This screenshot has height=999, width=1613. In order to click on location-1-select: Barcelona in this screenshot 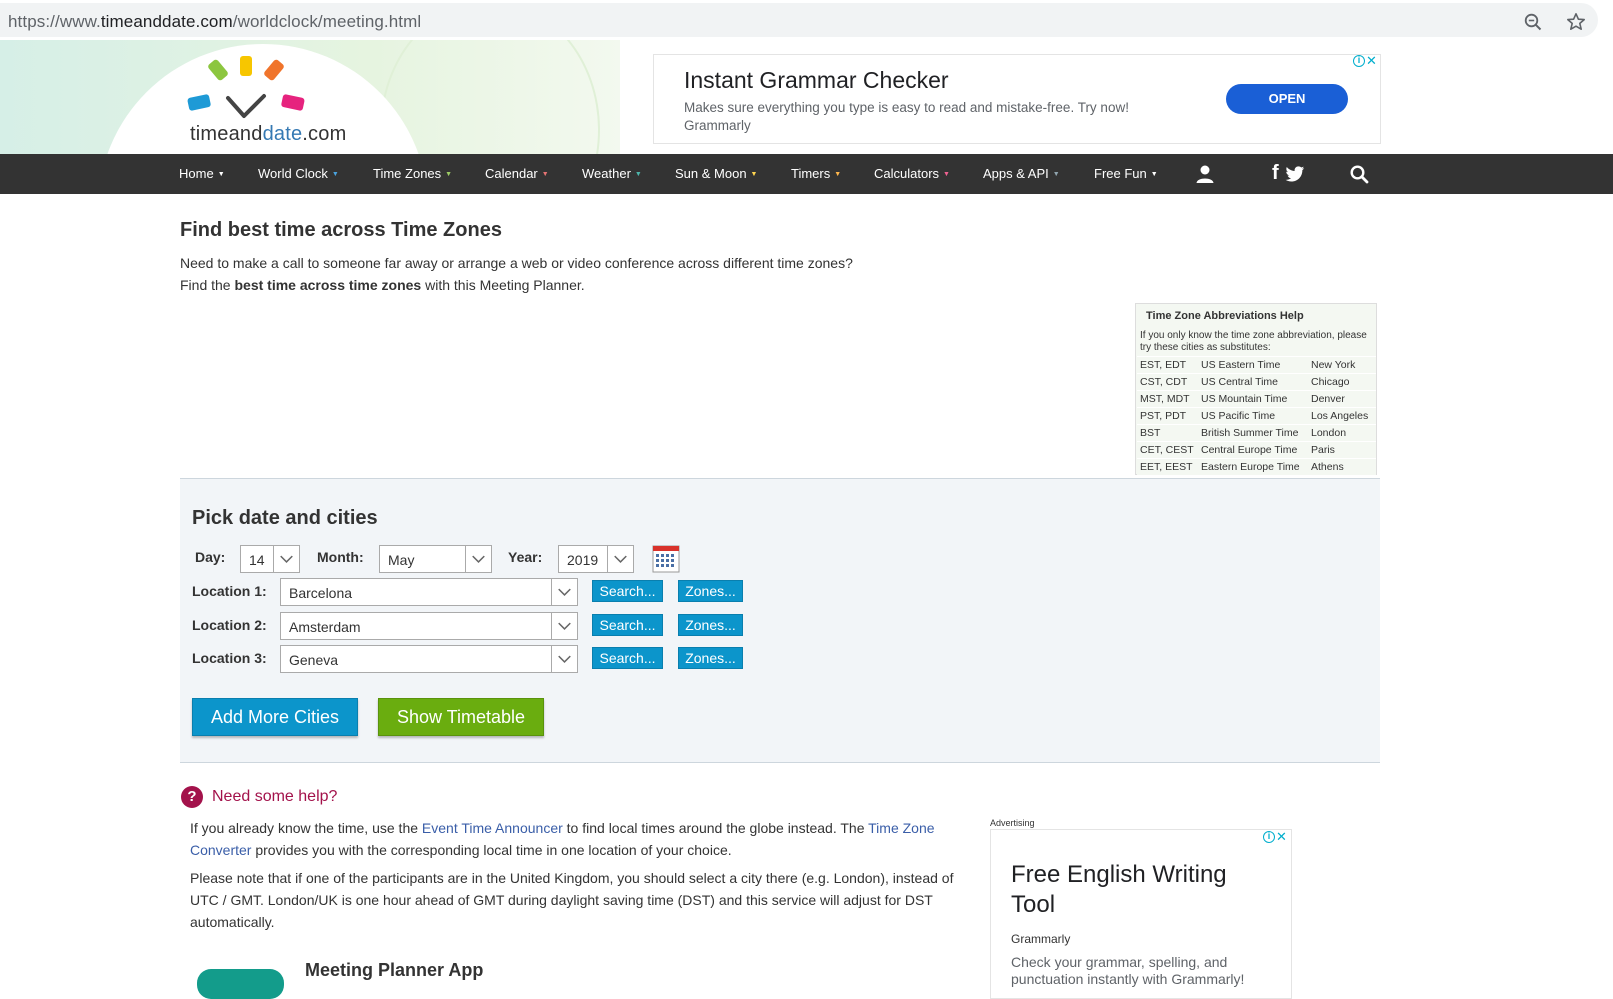, I will do `click(429, 592)`.